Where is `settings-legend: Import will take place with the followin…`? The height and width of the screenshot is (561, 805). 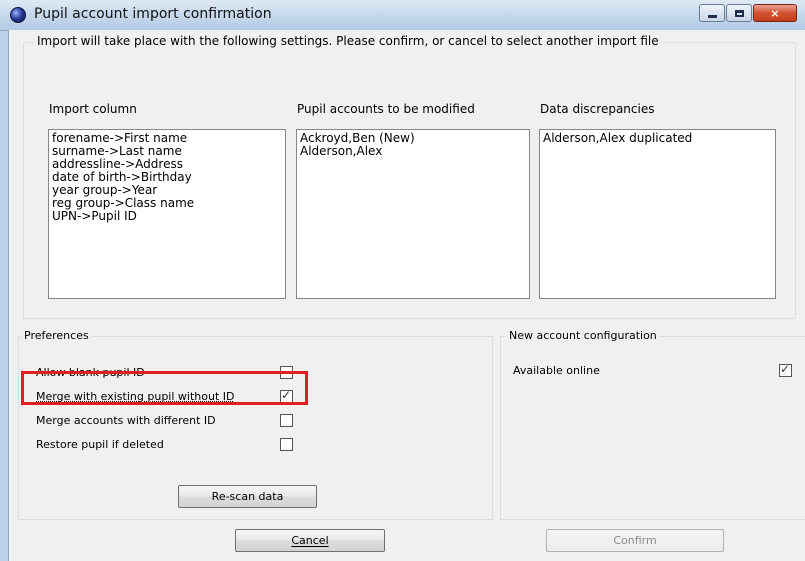 settings-legend: Import will take place with the followin… is located at coordinates (348, 41).